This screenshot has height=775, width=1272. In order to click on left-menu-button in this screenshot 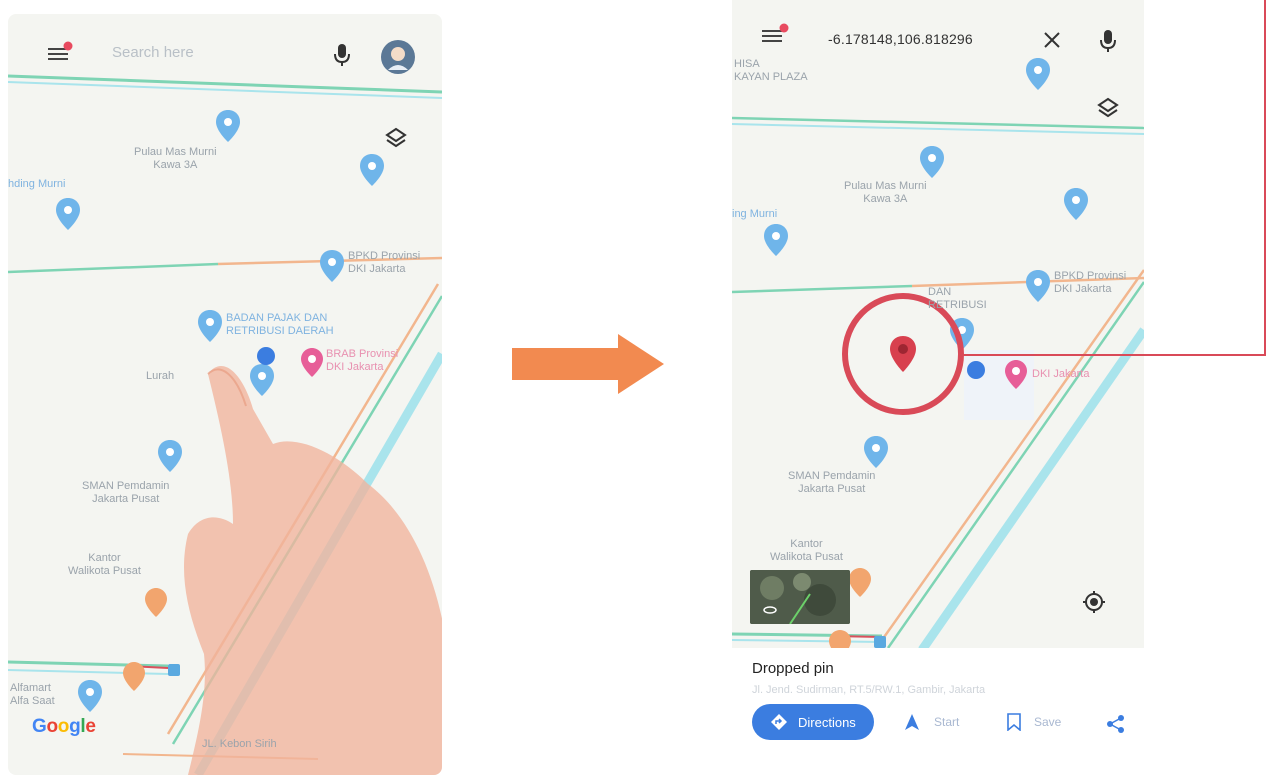, I will do `click(60, 53)`.